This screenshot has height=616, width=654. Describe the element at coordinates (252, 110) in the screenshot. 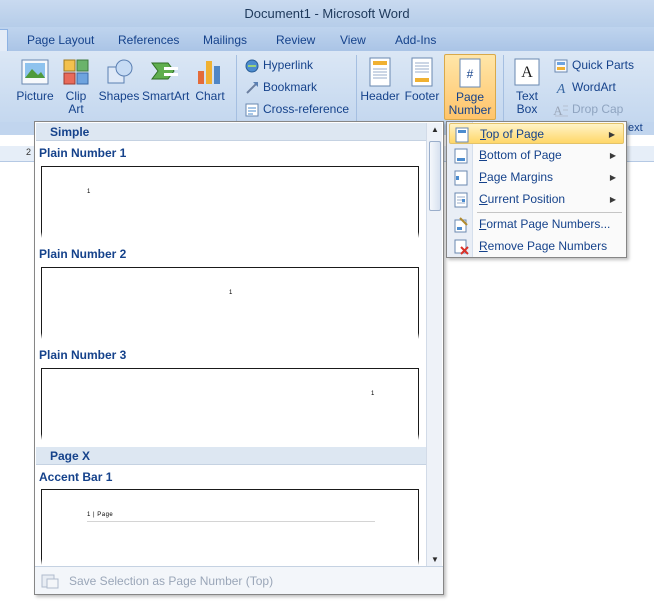

I see `cross-reference-icon` at that location.